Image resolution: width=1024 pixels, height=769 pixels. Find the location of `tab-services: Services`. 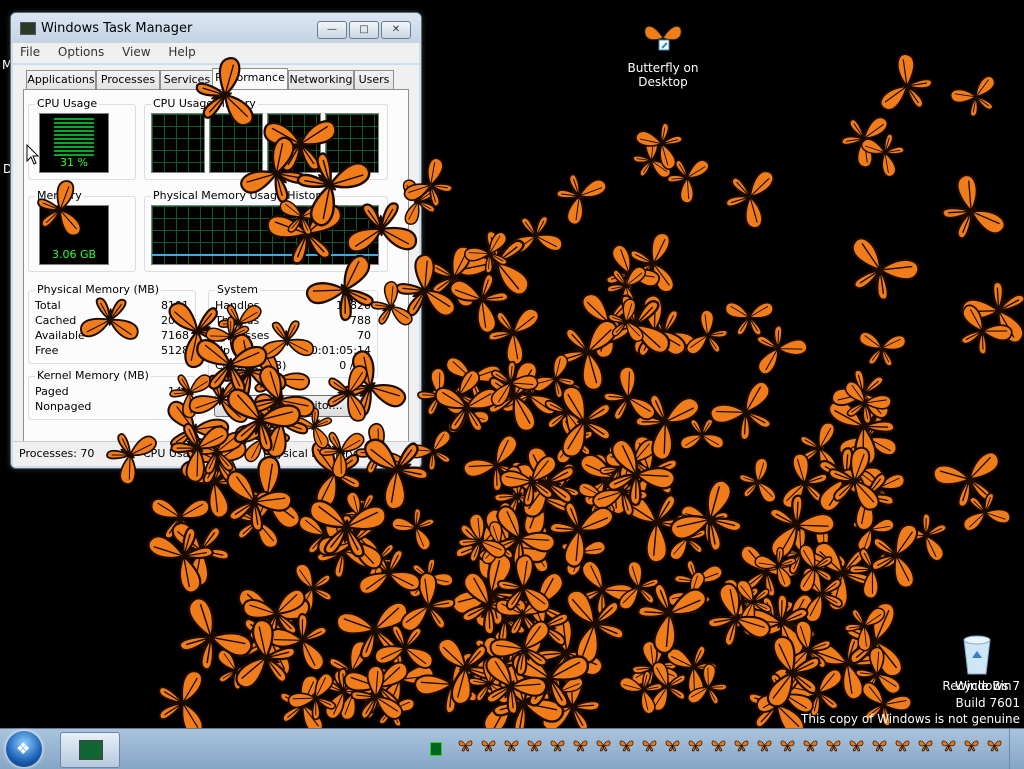

tab-services: Services is located at coordinates (187, 79).